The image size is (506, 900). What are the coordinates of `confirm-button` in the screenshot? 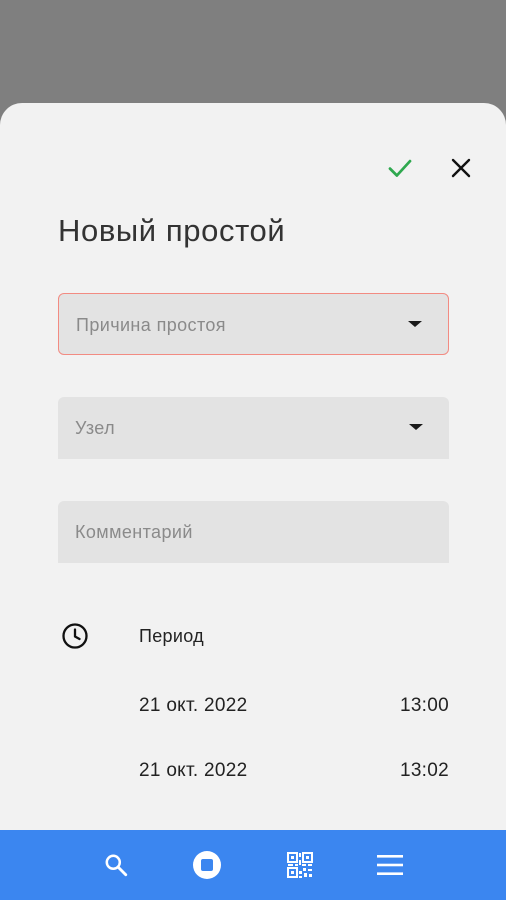 It's located at (400, 168).